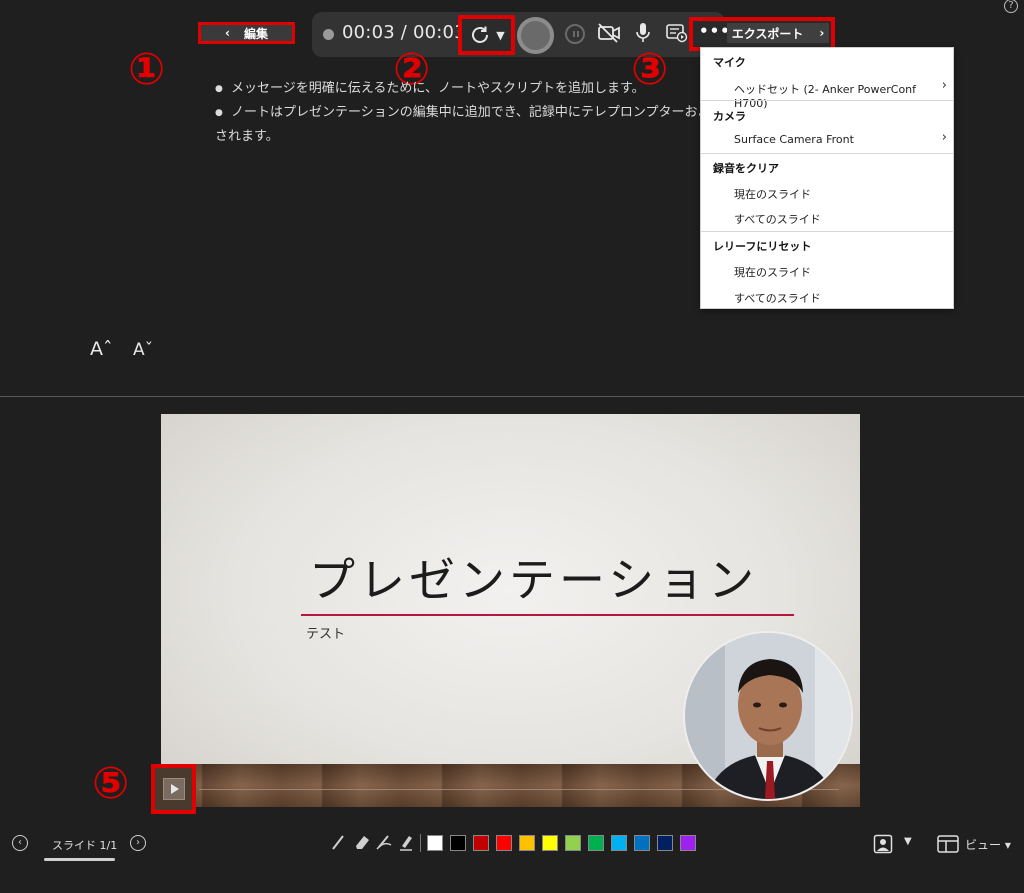  I want to click on chevron-left-icon: ‹, so click(227, 33).